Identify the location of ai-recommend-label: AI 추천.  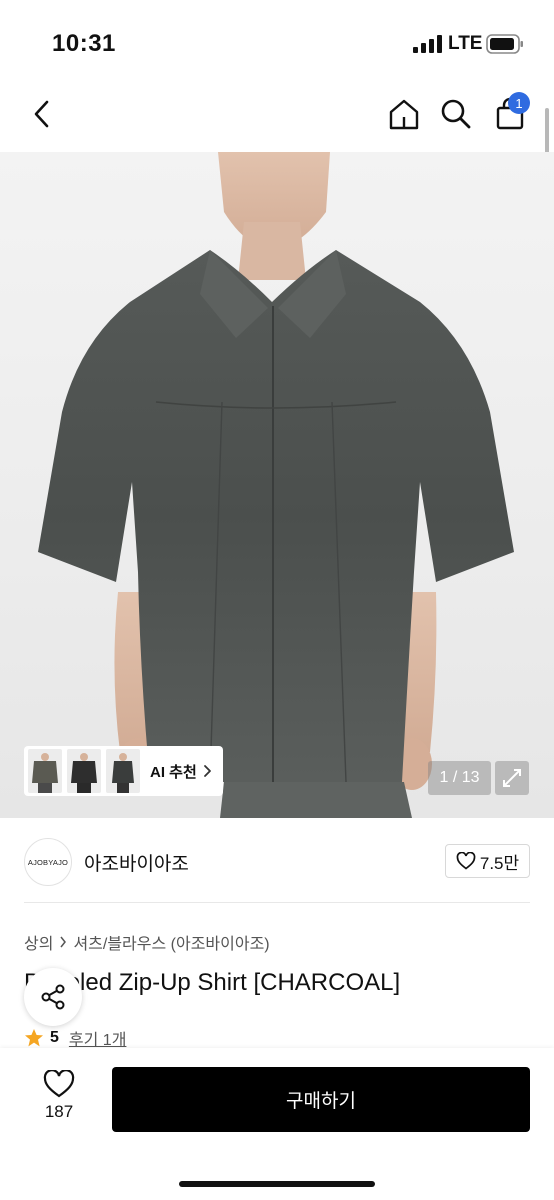
(173, 772).